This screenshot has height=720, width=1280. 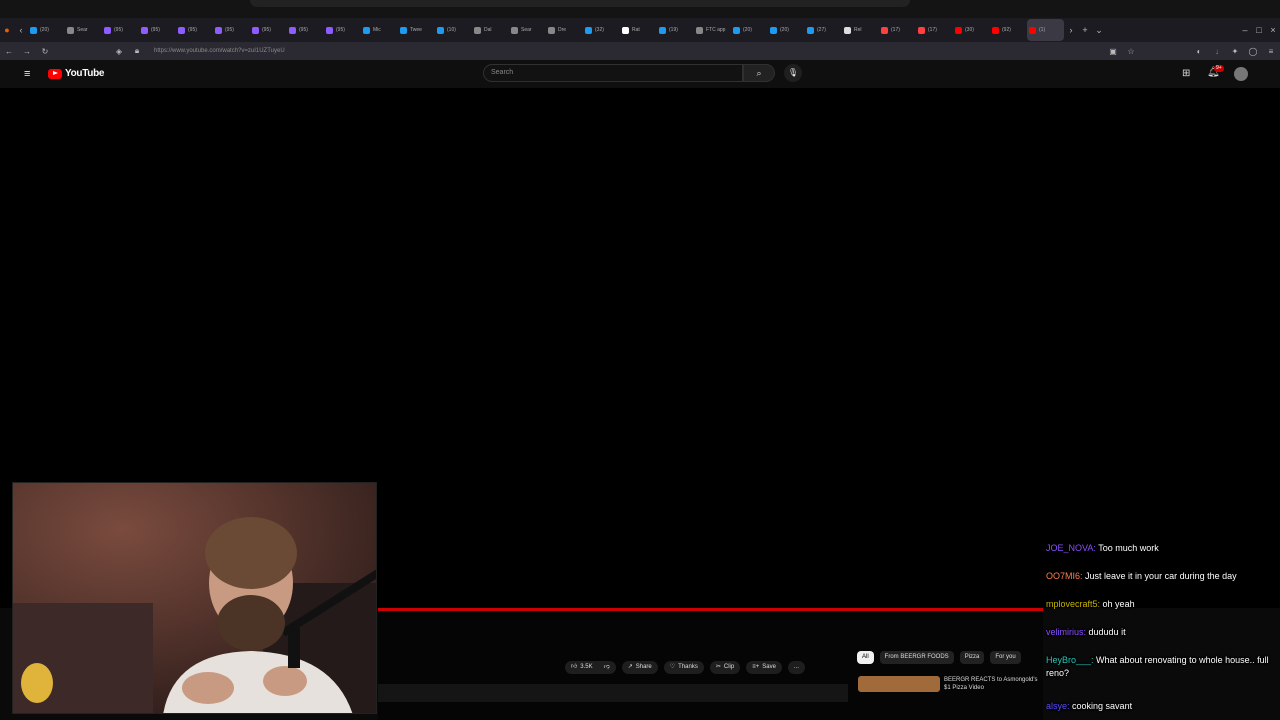 What do you see at coordinates (764, 667) in the screenshot?
I see `save-button: ≡+ Save` at bounding box center [764, 667].